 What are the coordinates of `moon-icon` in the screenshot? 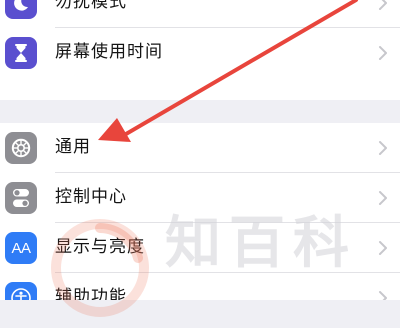 It's located at (21, 9).